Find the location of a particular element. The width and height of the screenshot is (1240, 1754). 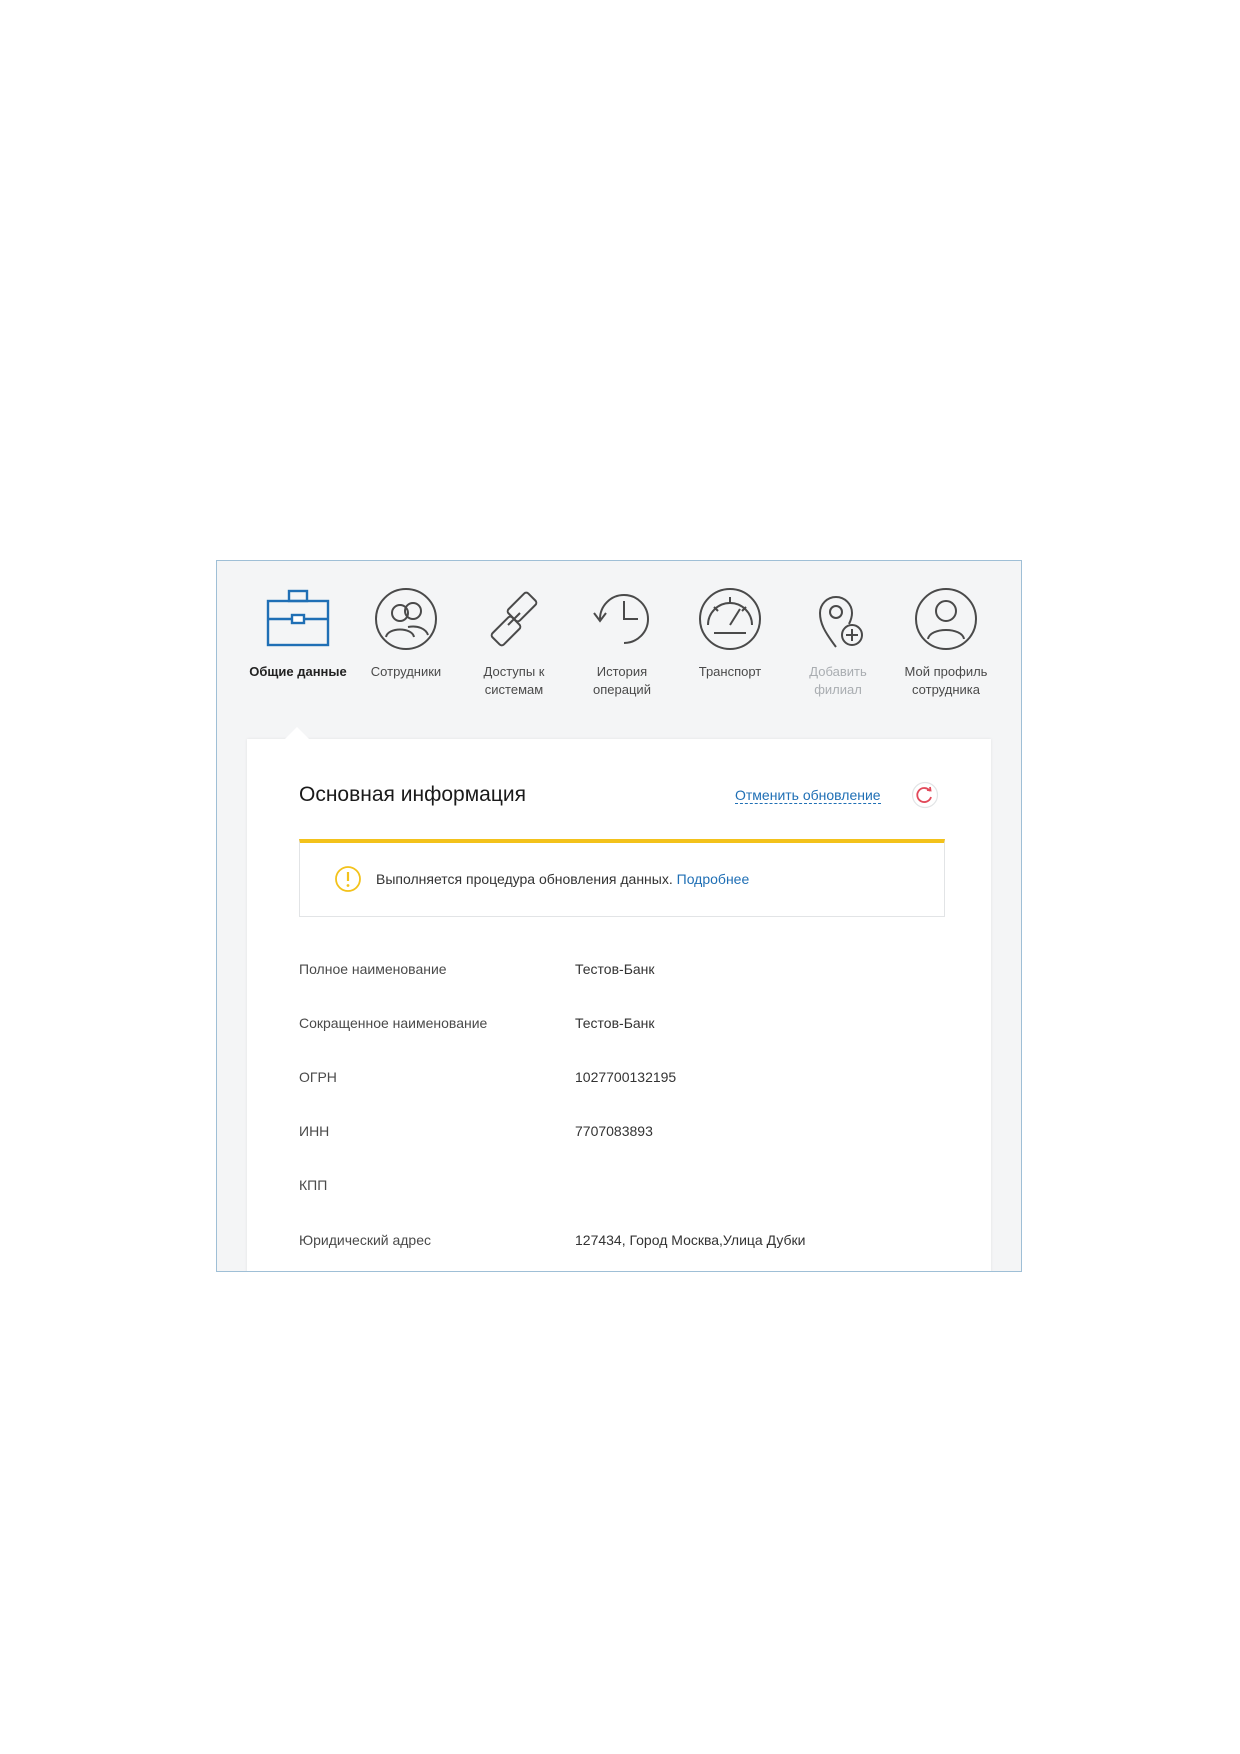

tab-label: Транспорт is located at coordinates (730, 671).